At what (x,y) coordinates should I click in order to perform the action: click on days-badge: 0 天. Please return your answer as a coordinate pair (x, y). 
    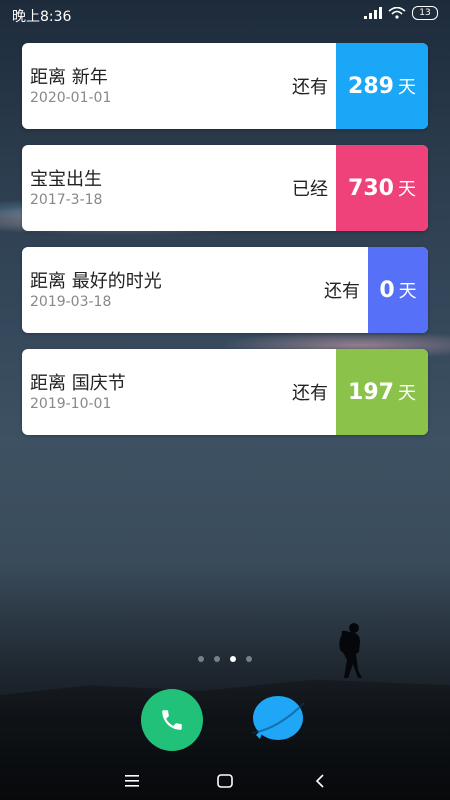
    Looking at the image, I should click on (398, 290).